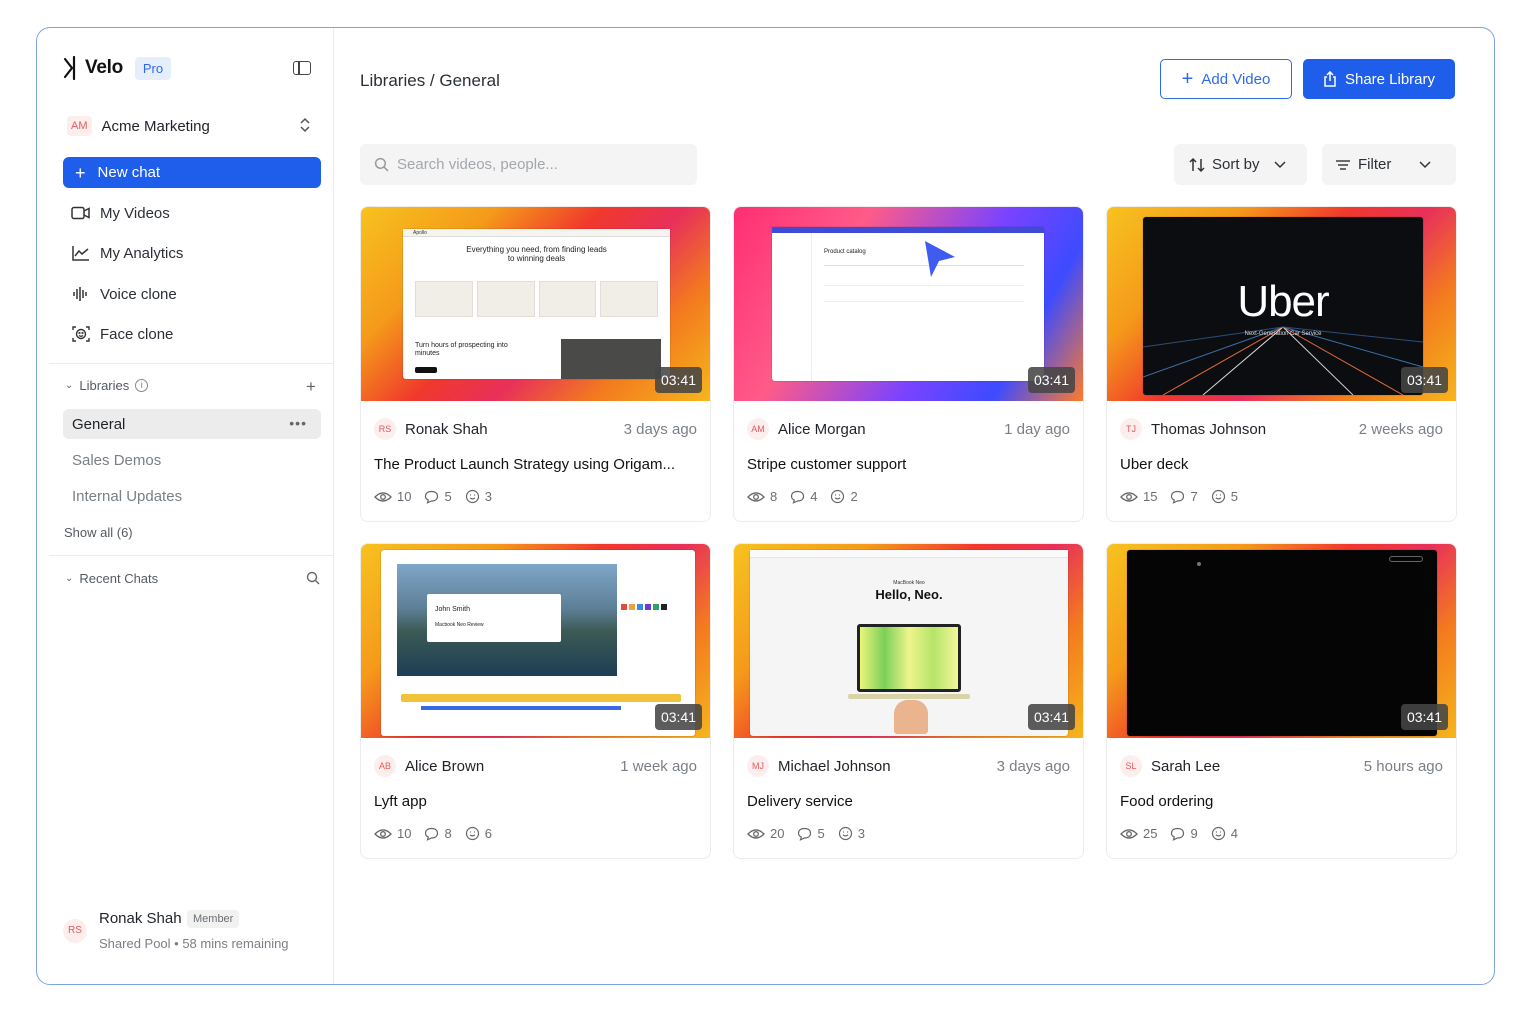 This screenshot has width=1526, height=1022. I want to click on filter-dropdown: Filter, so click(1389, 164).